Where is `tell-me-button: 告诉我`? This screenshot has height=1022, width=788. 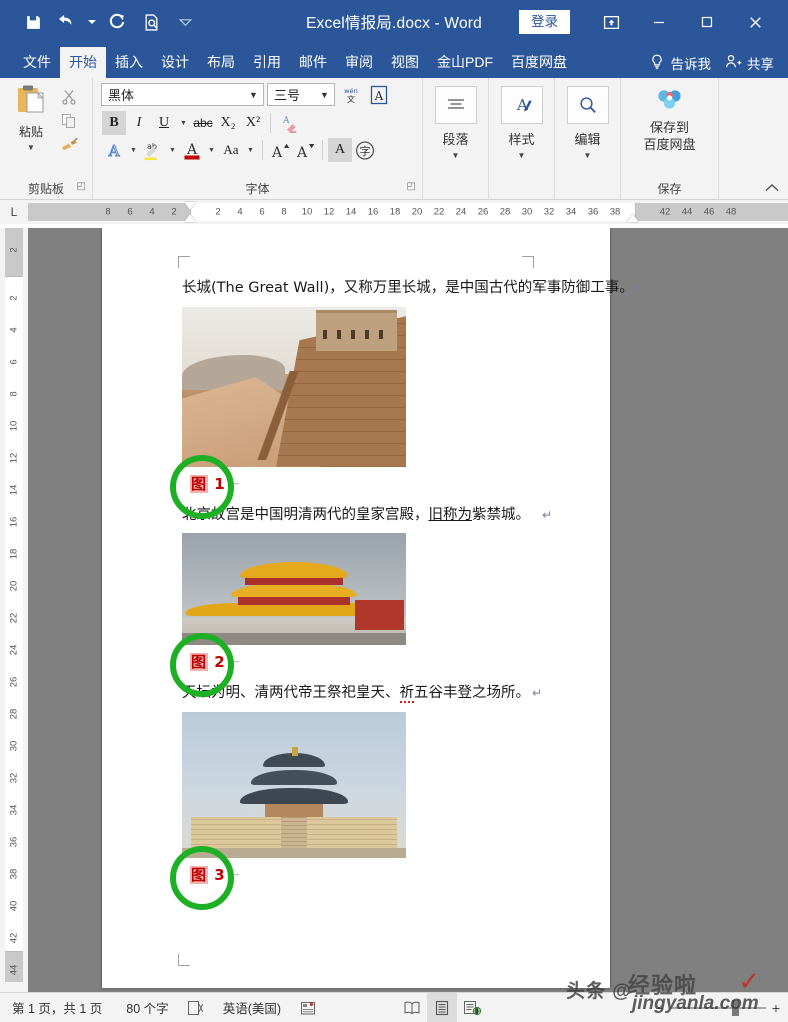
tell-me-button: 告诉我 is located at coordinates (680, 63).